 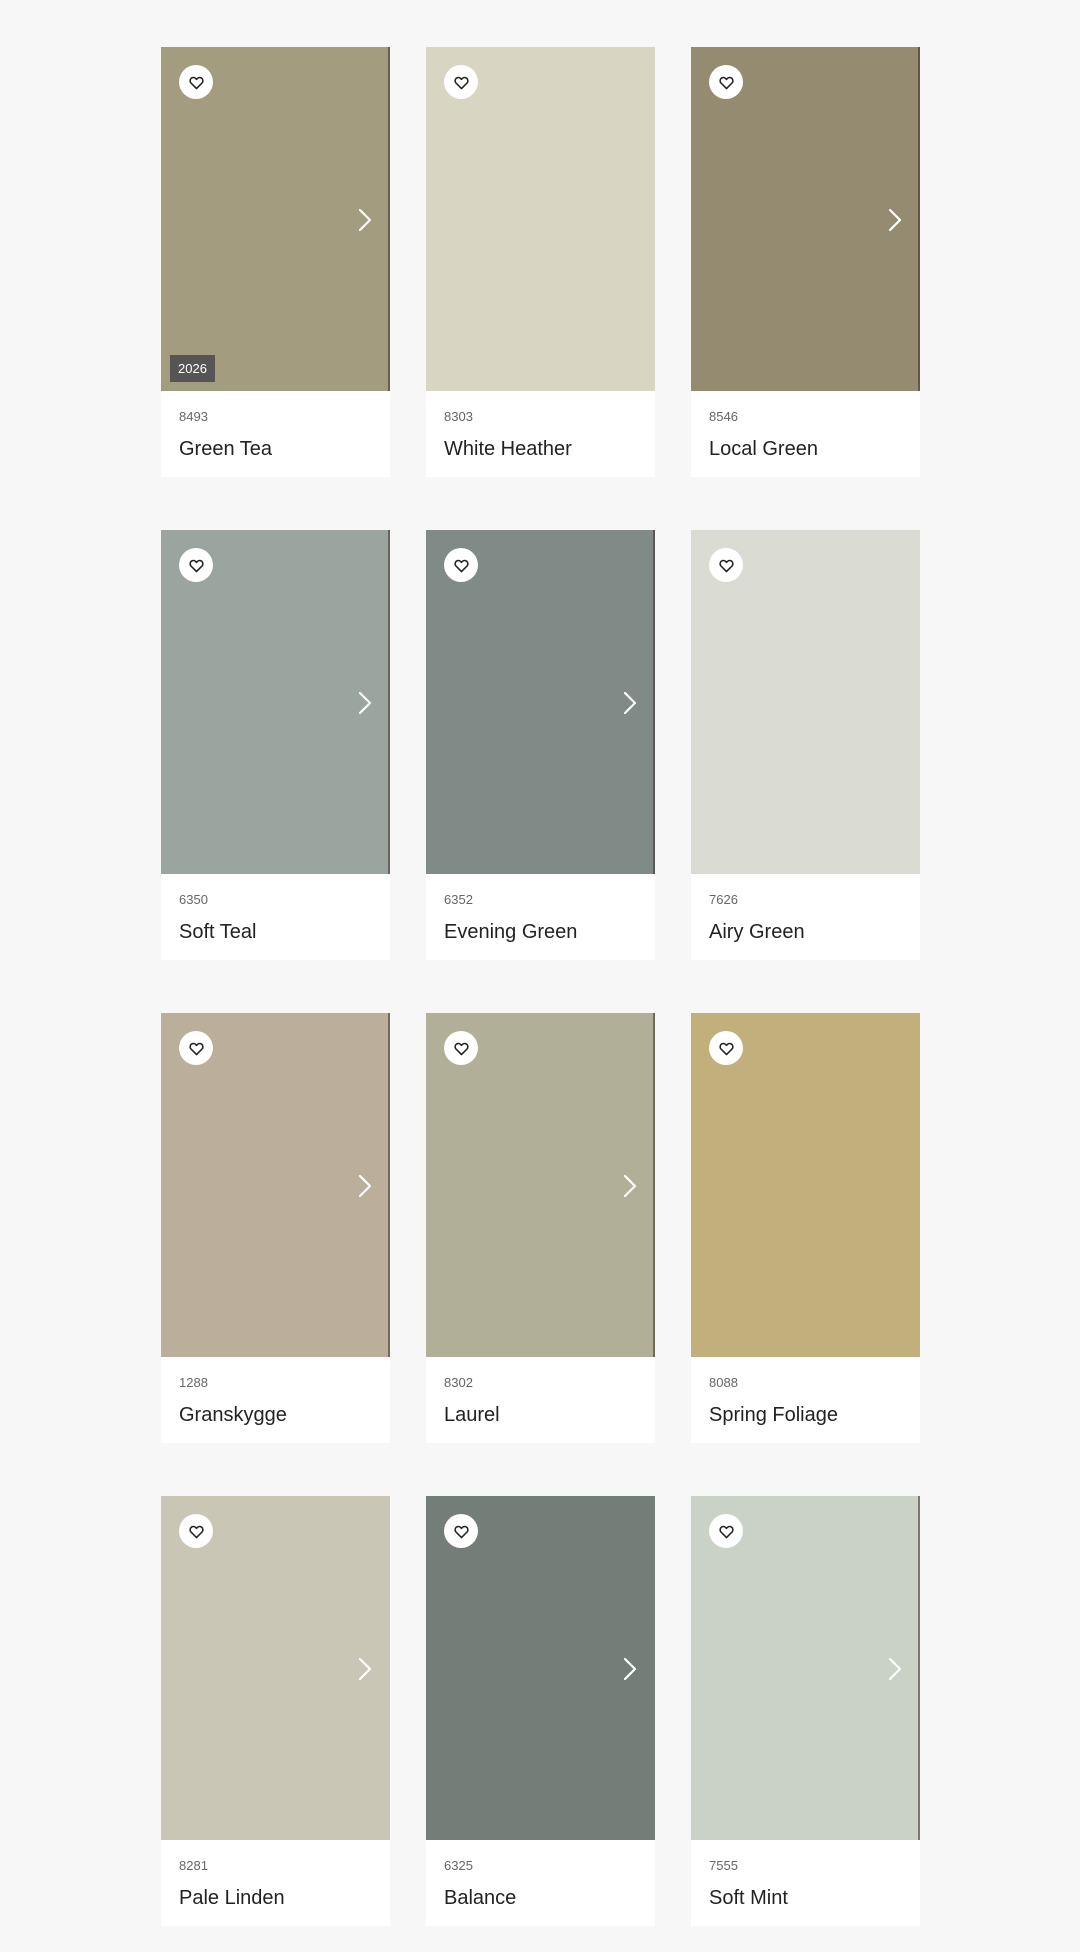 What do you see at coordinates (275, 932) in the screenshot?
I see `color-name: Soft Teal` at bounding box center [275, 932].